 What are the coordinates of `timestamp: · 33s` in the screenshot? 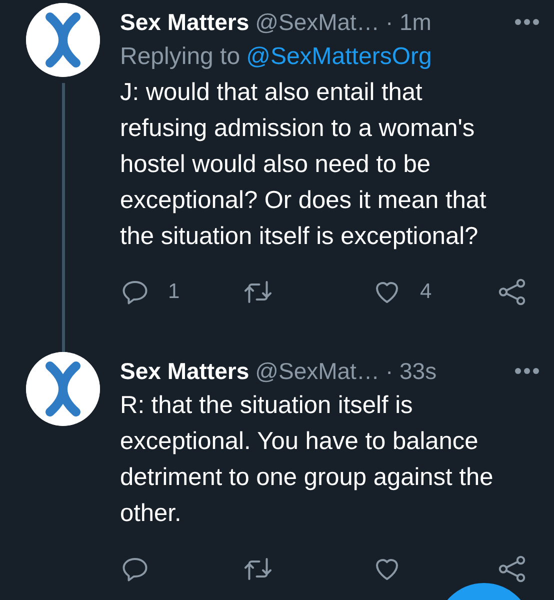 It's located at (411, 371).